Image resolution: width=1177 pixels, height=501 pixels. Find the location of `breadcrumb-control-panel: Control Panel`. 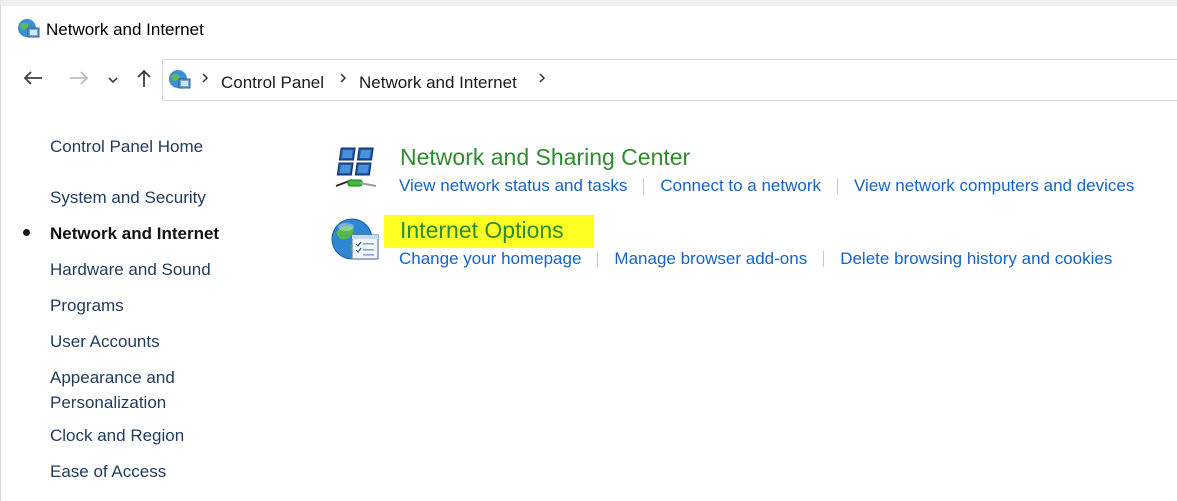

breadcrumb-control-panel: Control Panel is located at coordinates (272, 83).